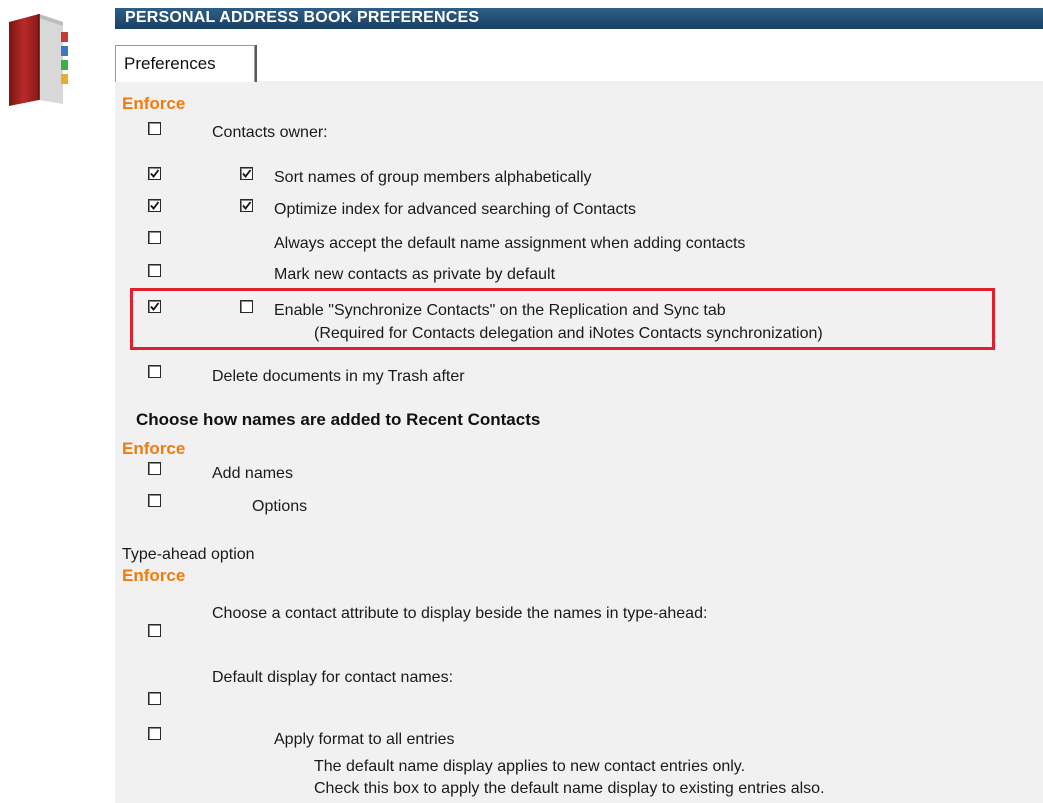 The image size is (1043, 803). Describe the element at coordinates (188, 554) in the screenshot. I see `typeahead-heading: Type-ahead option` at that location.